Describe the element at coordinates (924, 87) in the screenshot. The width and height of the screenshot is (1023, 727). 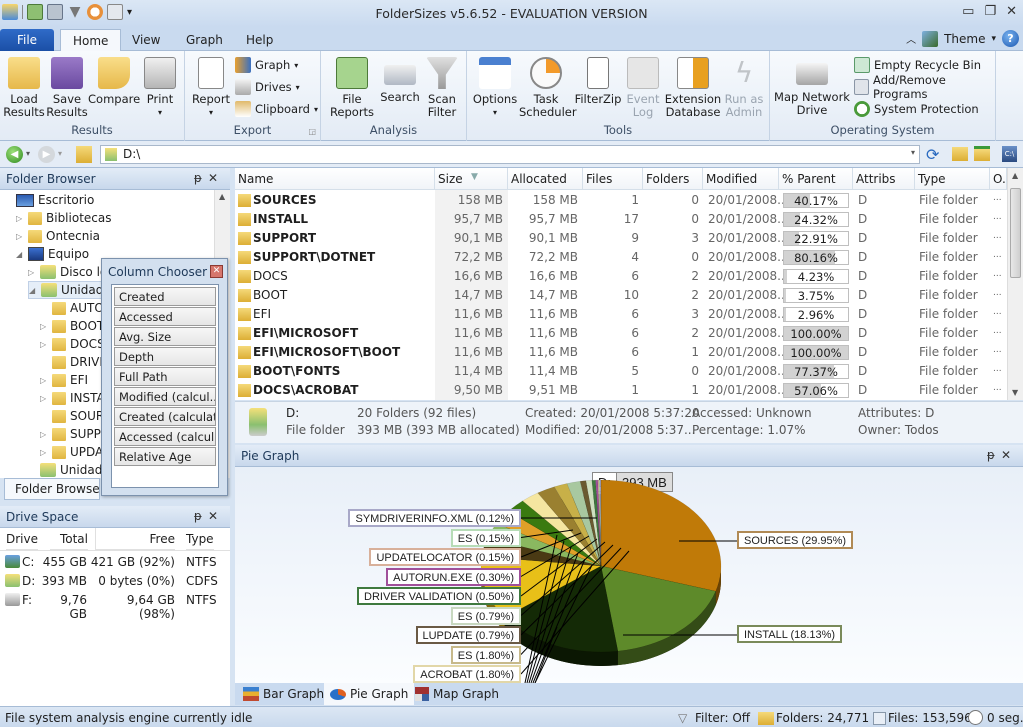
I see `add-remove-programs-button: Add/Remove Programs` at that location.